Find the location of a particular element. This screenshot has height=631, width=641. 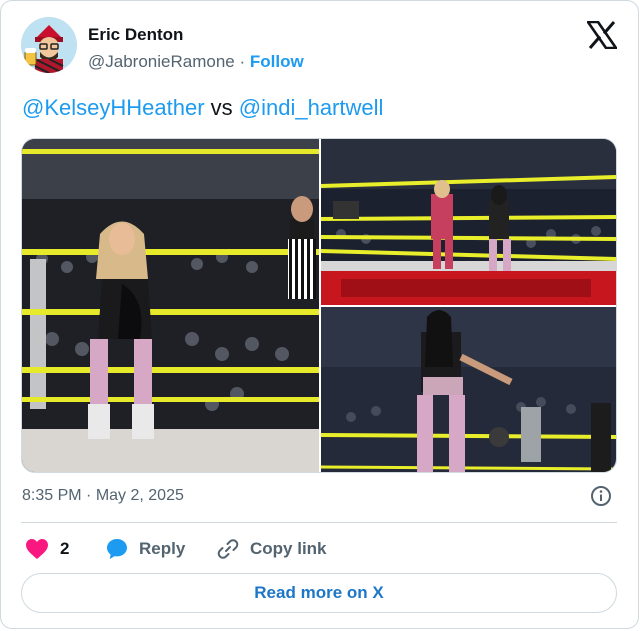

like-button: 2 is located at coordinates (47, 549).